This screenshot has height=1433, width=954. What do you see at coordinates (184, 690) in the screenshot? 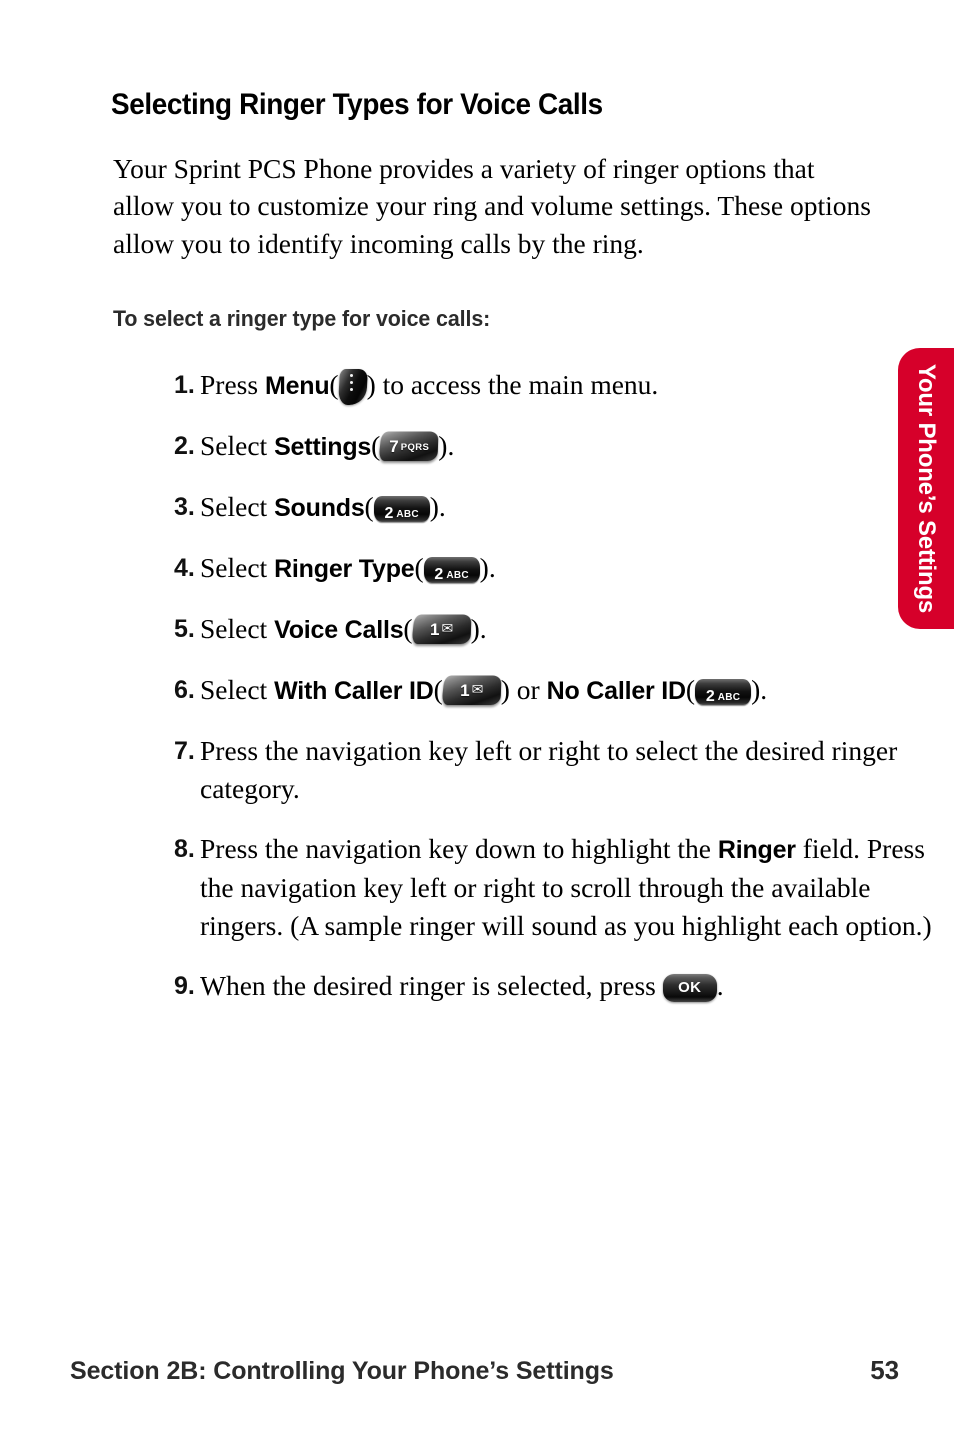
I see `step-number: 6.` at bounding box center [184, 690].